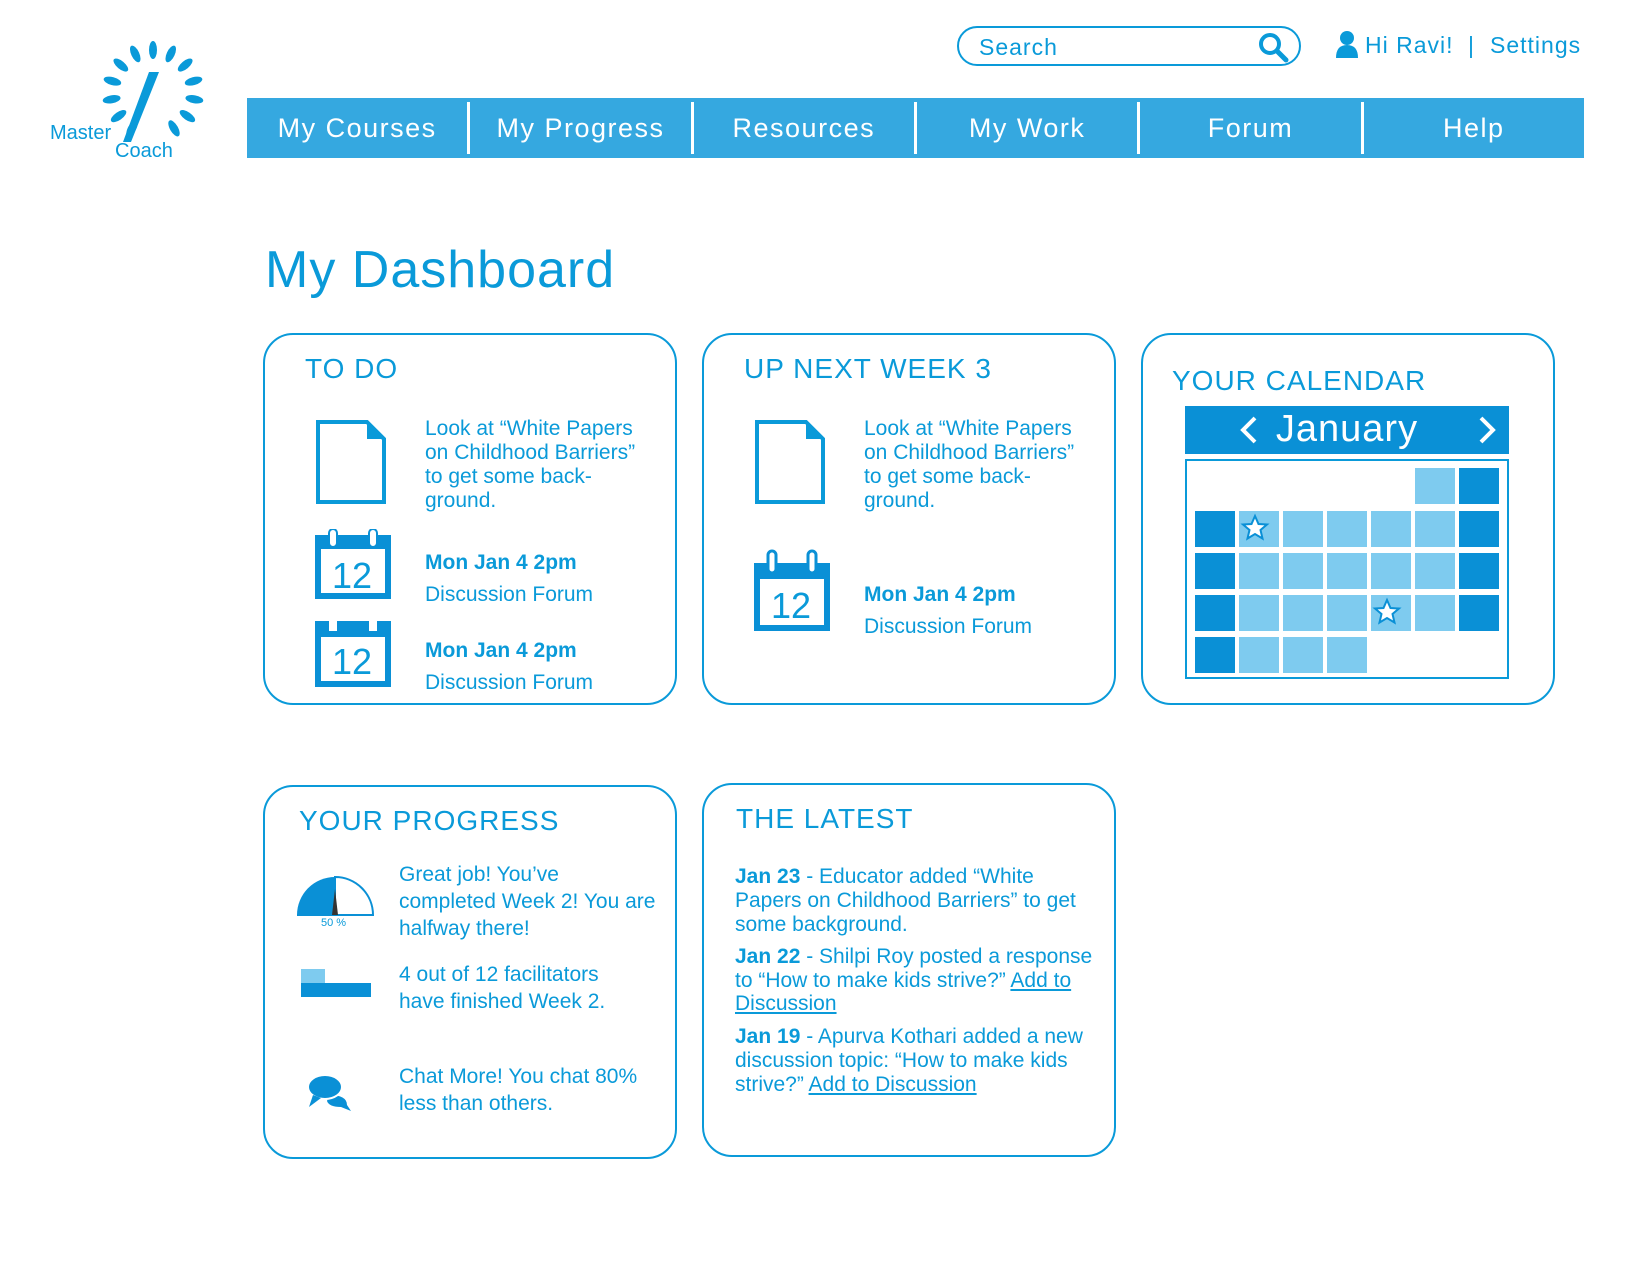 The image size is (1650, 1275). What do you see at coordinates (1347, 44) in the screenshot?
I see `user-icon` at bounding box center [1347, 44].